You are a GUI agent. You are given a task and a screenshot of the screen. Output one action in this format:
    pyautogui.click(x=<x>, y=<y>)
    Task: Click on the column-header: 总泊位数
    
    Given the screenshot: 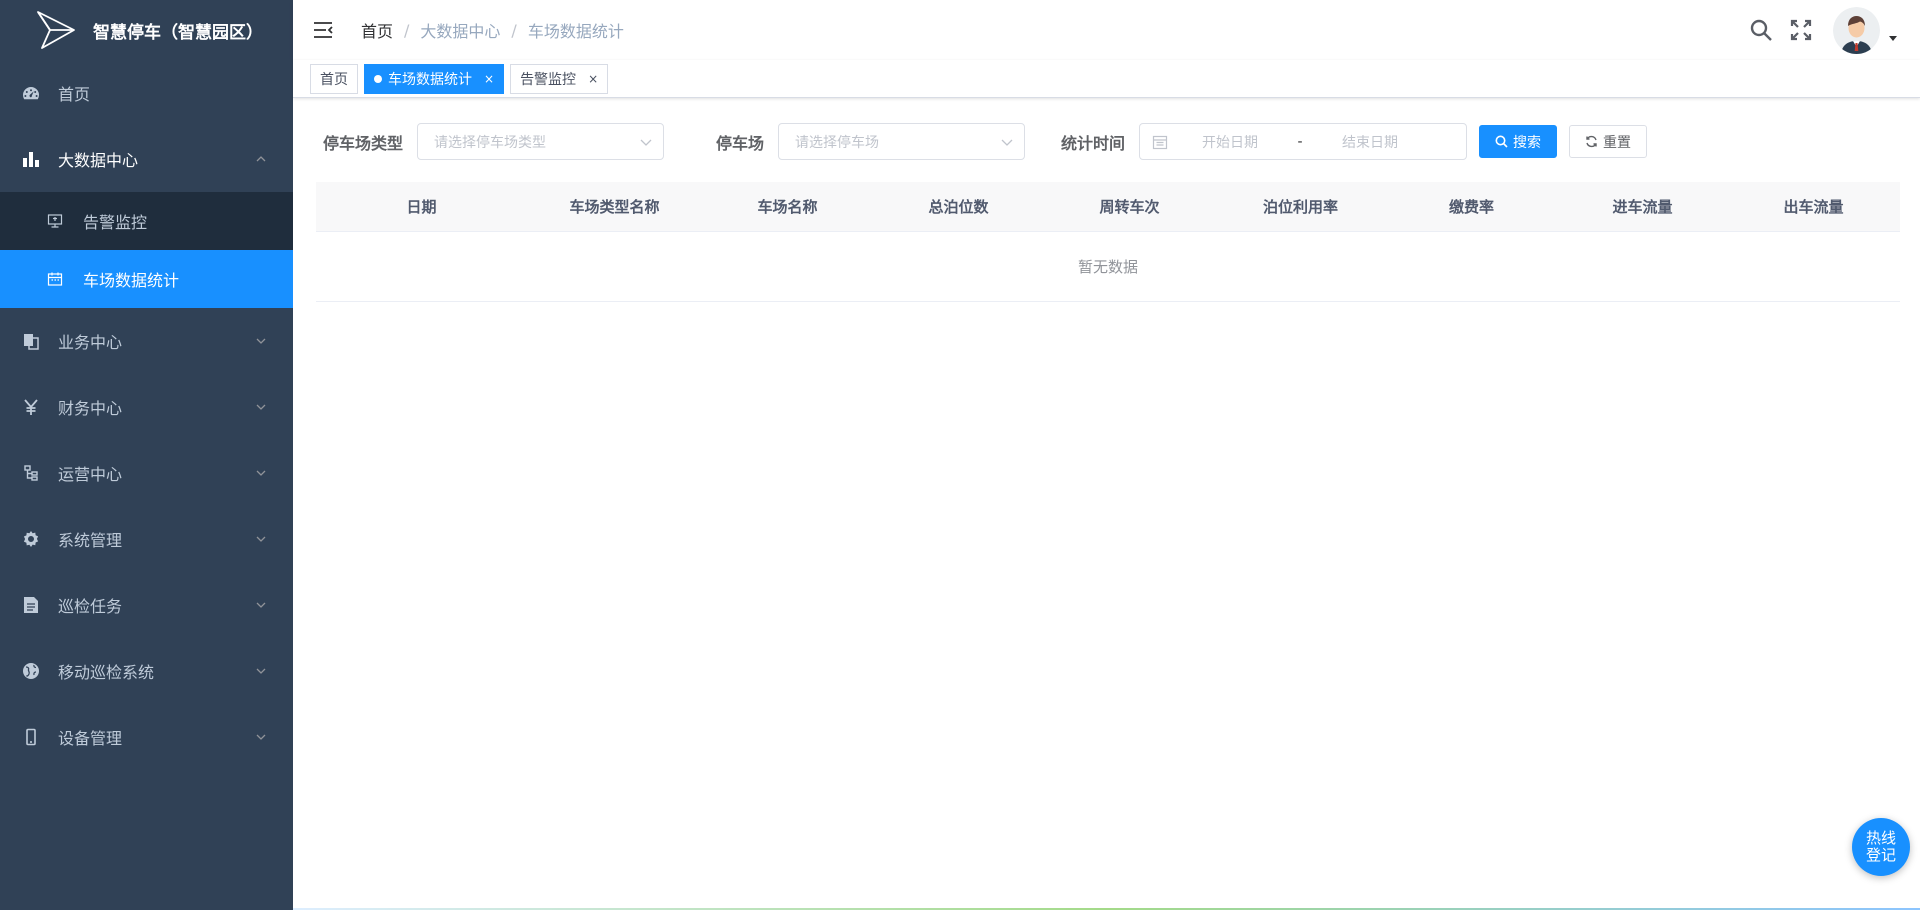 What is the action you would take?
    pyautogui.click(x=958, y=207)
    